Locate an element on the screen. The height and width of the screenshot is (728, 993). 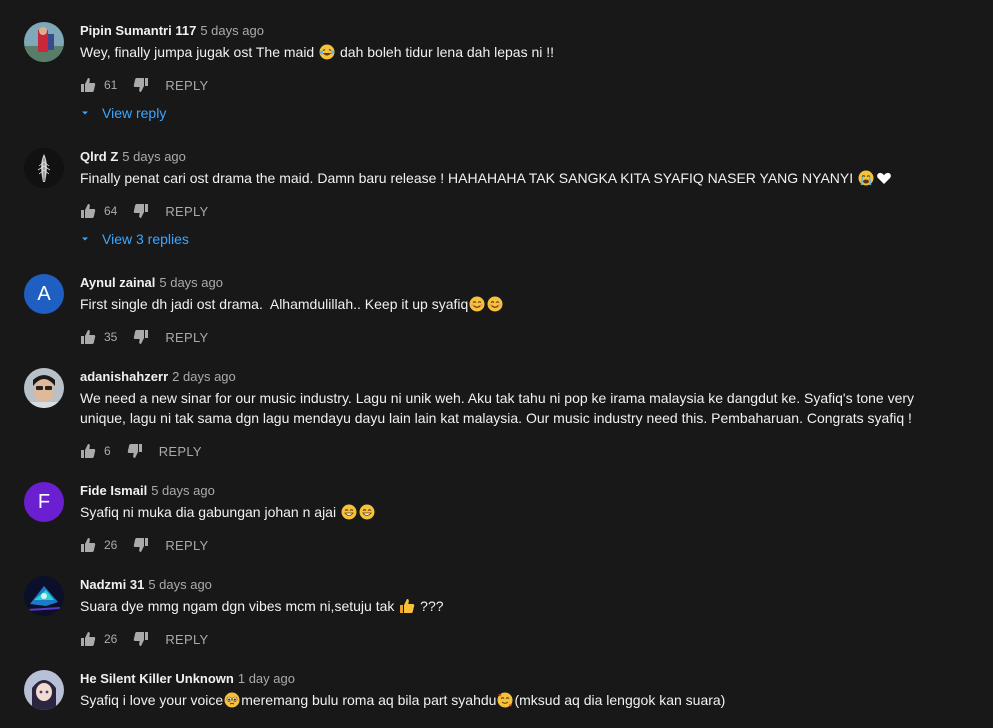
avatar-letter: F is located at coordinates (44, 501).